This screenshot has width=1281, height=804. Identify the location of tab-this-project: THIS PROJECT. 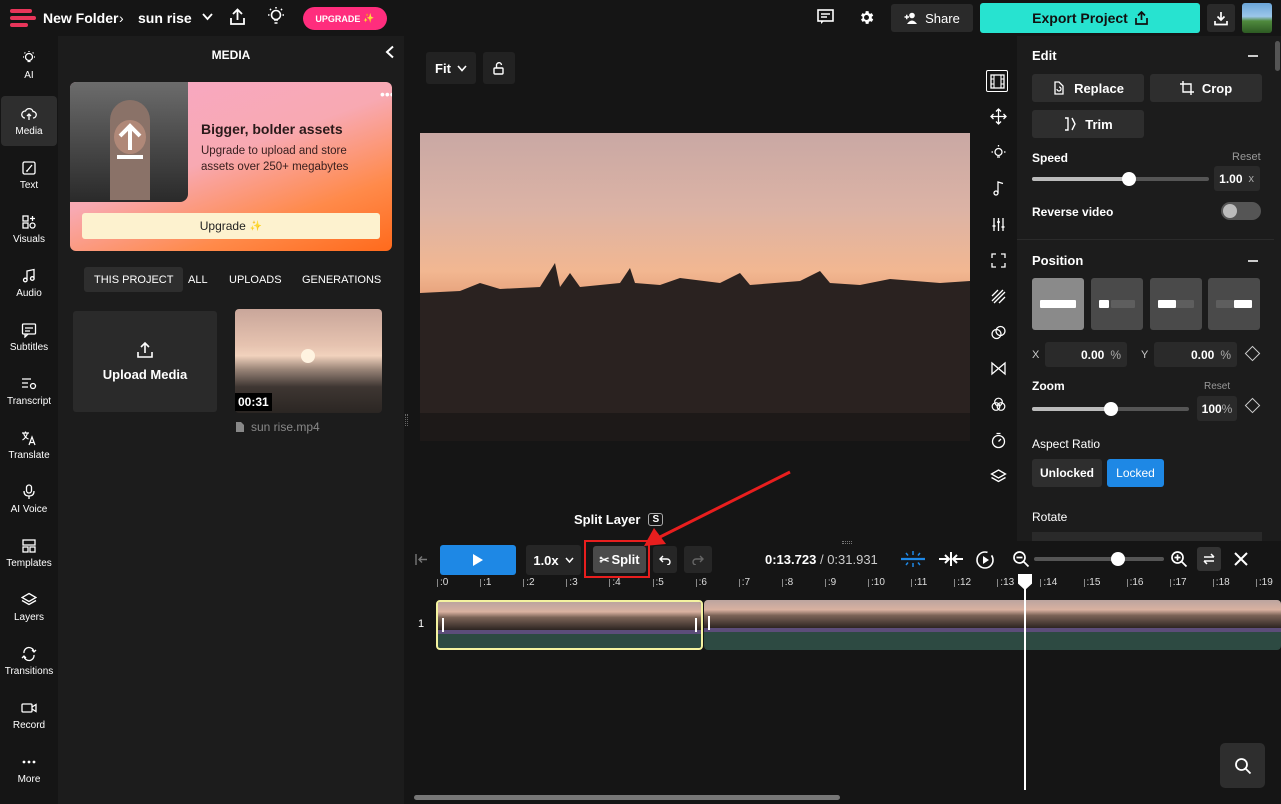
(134, 279).